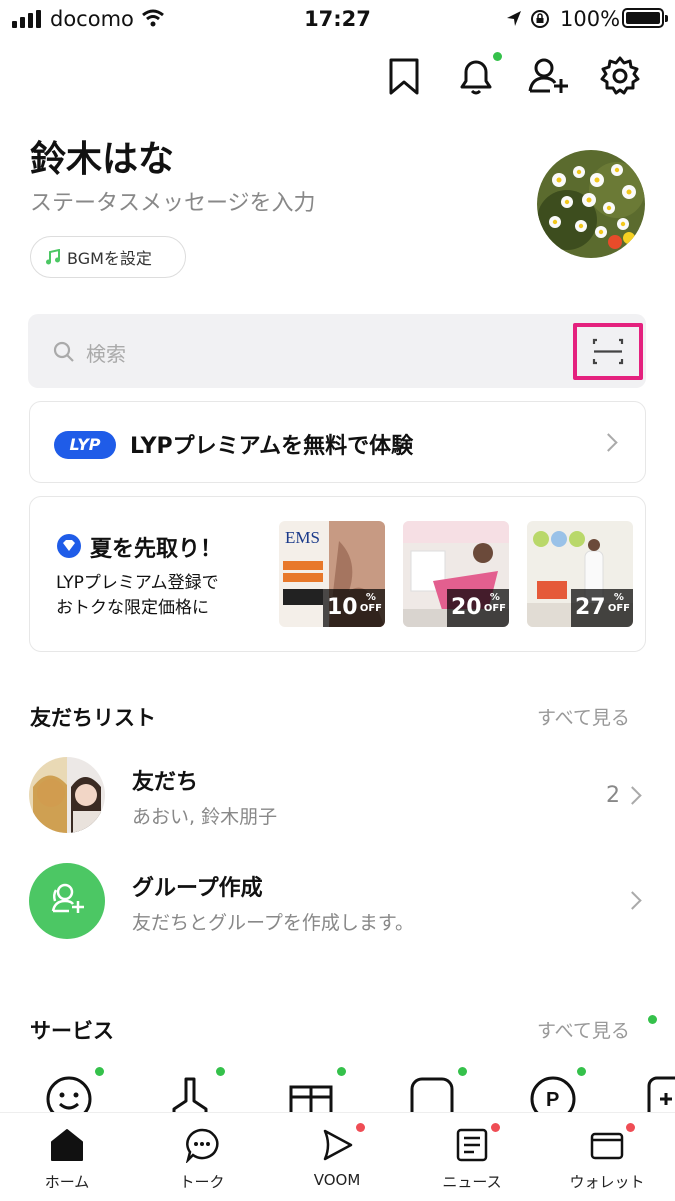 Image resolution: width=675 pixels, height=1201 pixels. I want to click on create-group-title: グループ作成, so click(197, 888).